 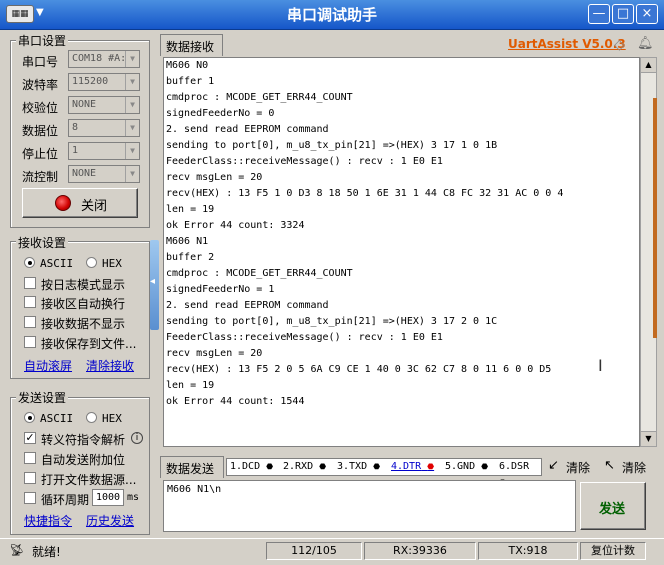 What do you see at coordinates (655, 218) in the screenshot?
I see `scroll-thumb` at bounding box center [655, 218].